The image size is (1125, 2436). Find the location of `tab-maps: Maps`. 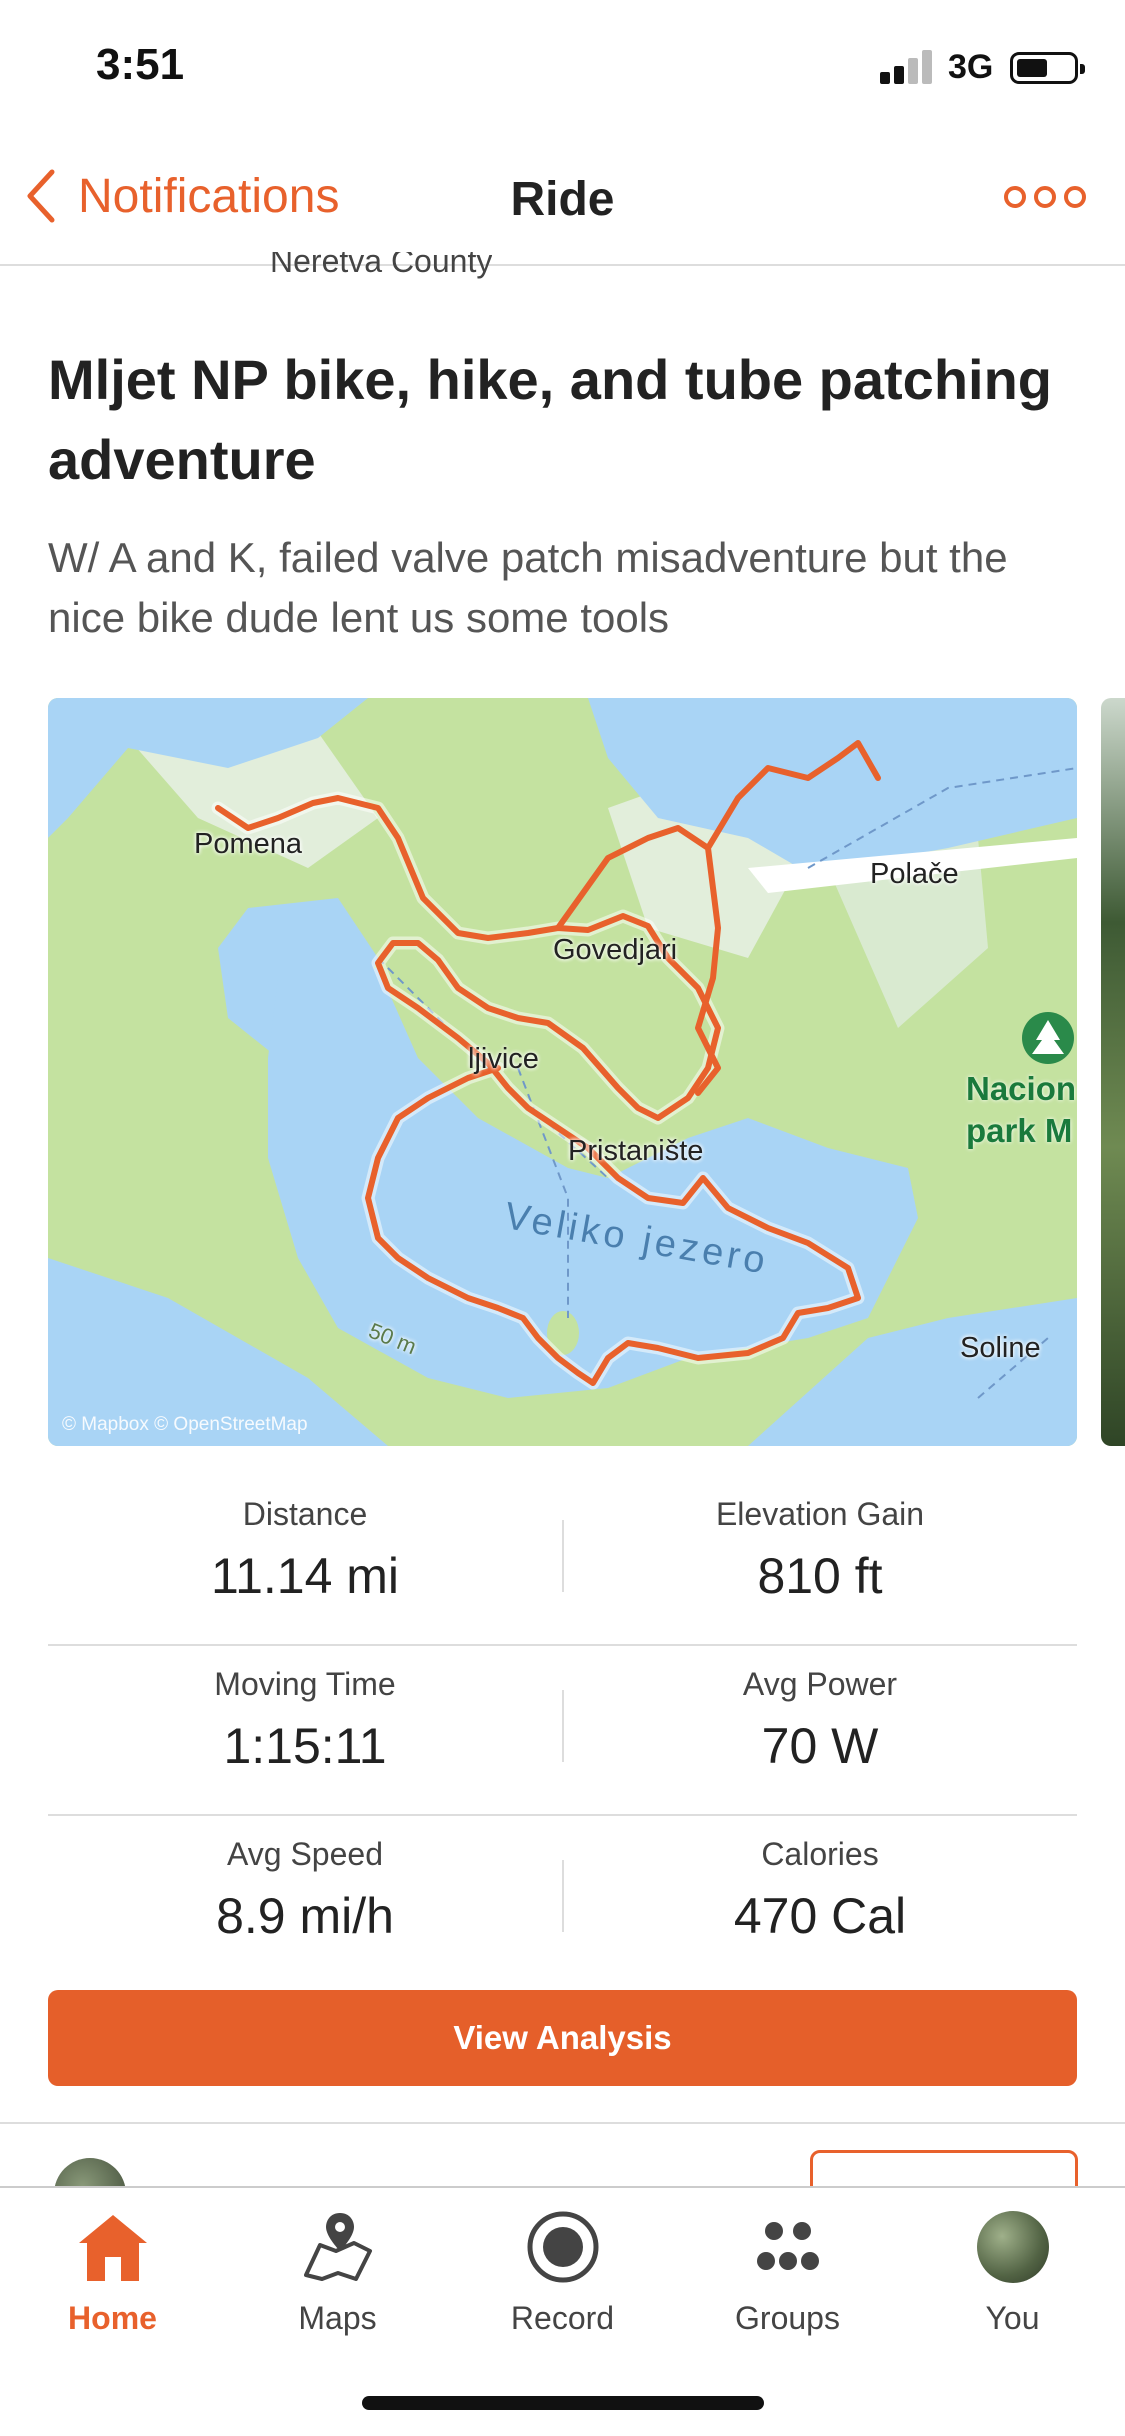

tab-maps: Maps is located at coordinates (337, 2270).